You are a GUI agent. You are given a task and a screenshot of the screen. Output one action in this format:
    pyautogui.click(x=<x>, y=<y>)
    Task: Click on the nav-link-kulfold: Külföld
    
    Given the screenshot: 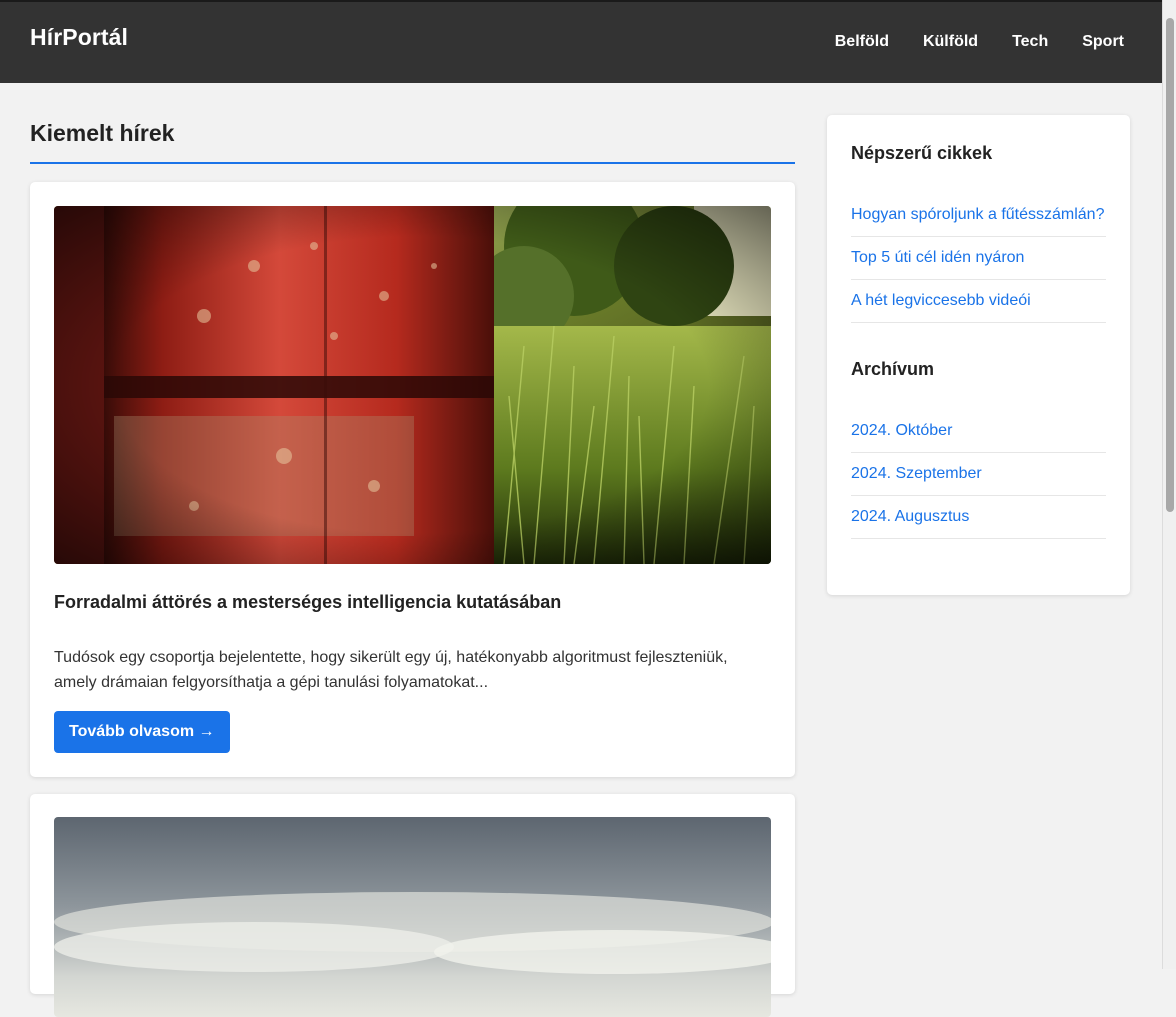 What is the action you would take?
    pyautogui.click(x=950, y=42)
    